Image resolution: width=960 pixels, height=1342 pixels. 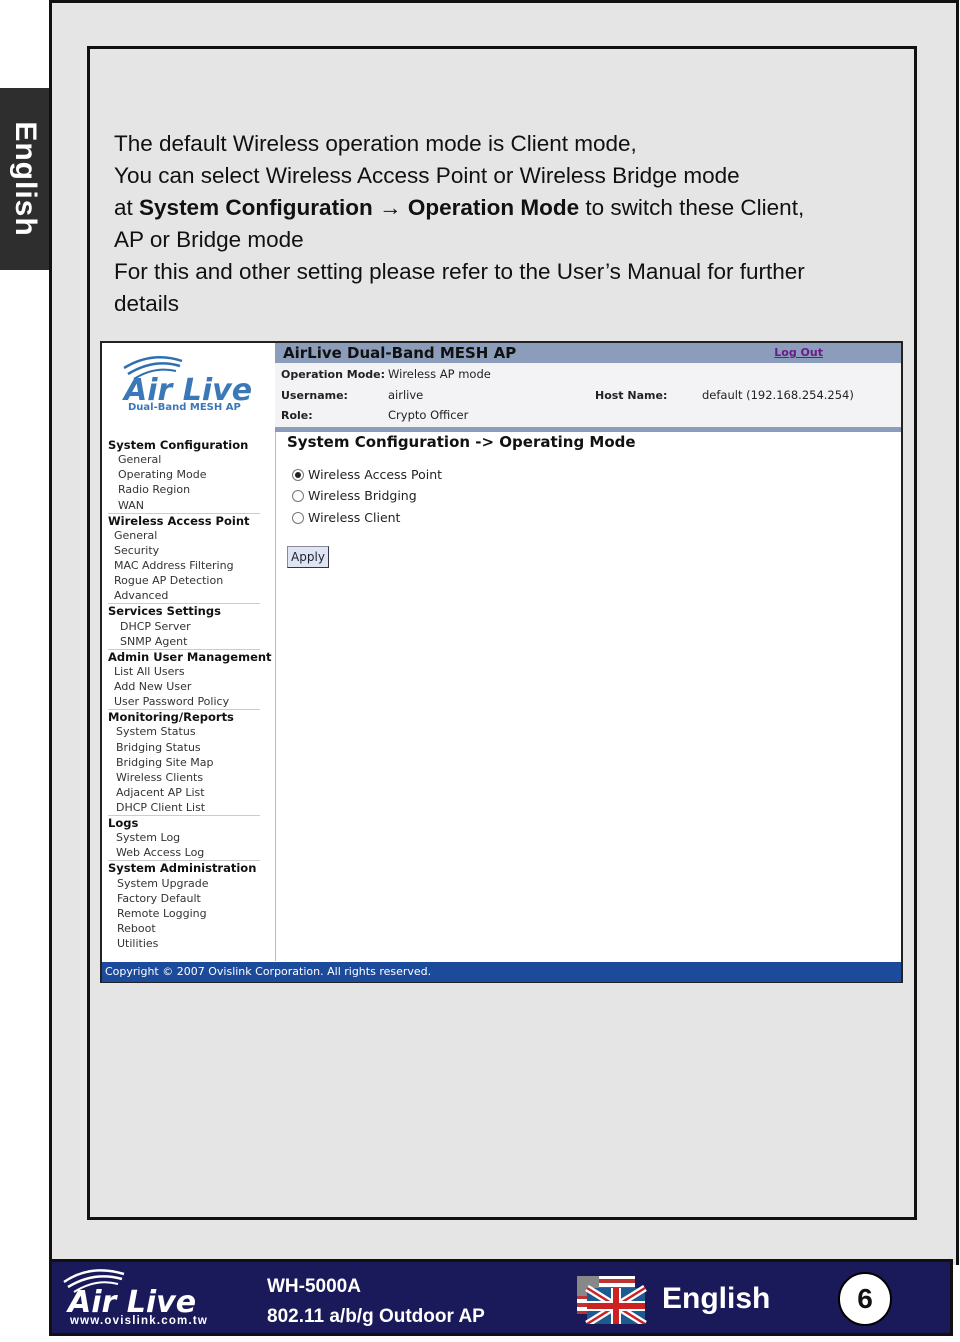 I want to click on radio-wireless-access-point: Wireless Access Point, so click(x=367, y=474).